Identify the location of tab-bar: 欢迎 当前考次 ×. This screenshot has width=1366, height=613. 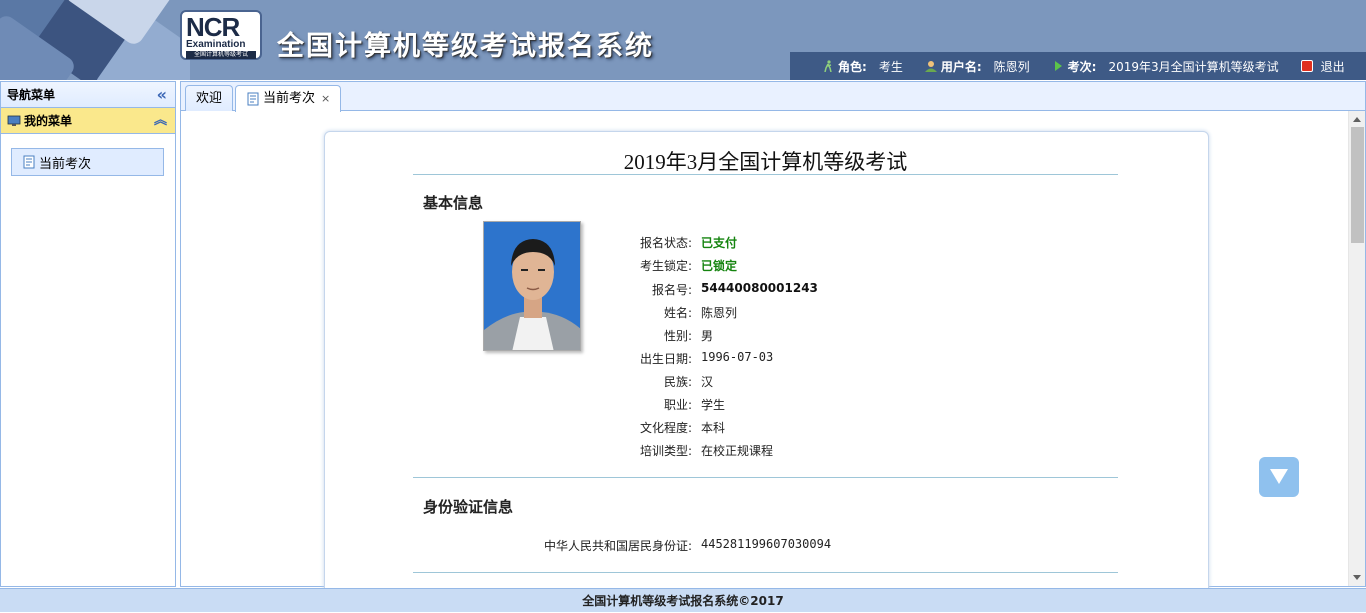
(773, 97).